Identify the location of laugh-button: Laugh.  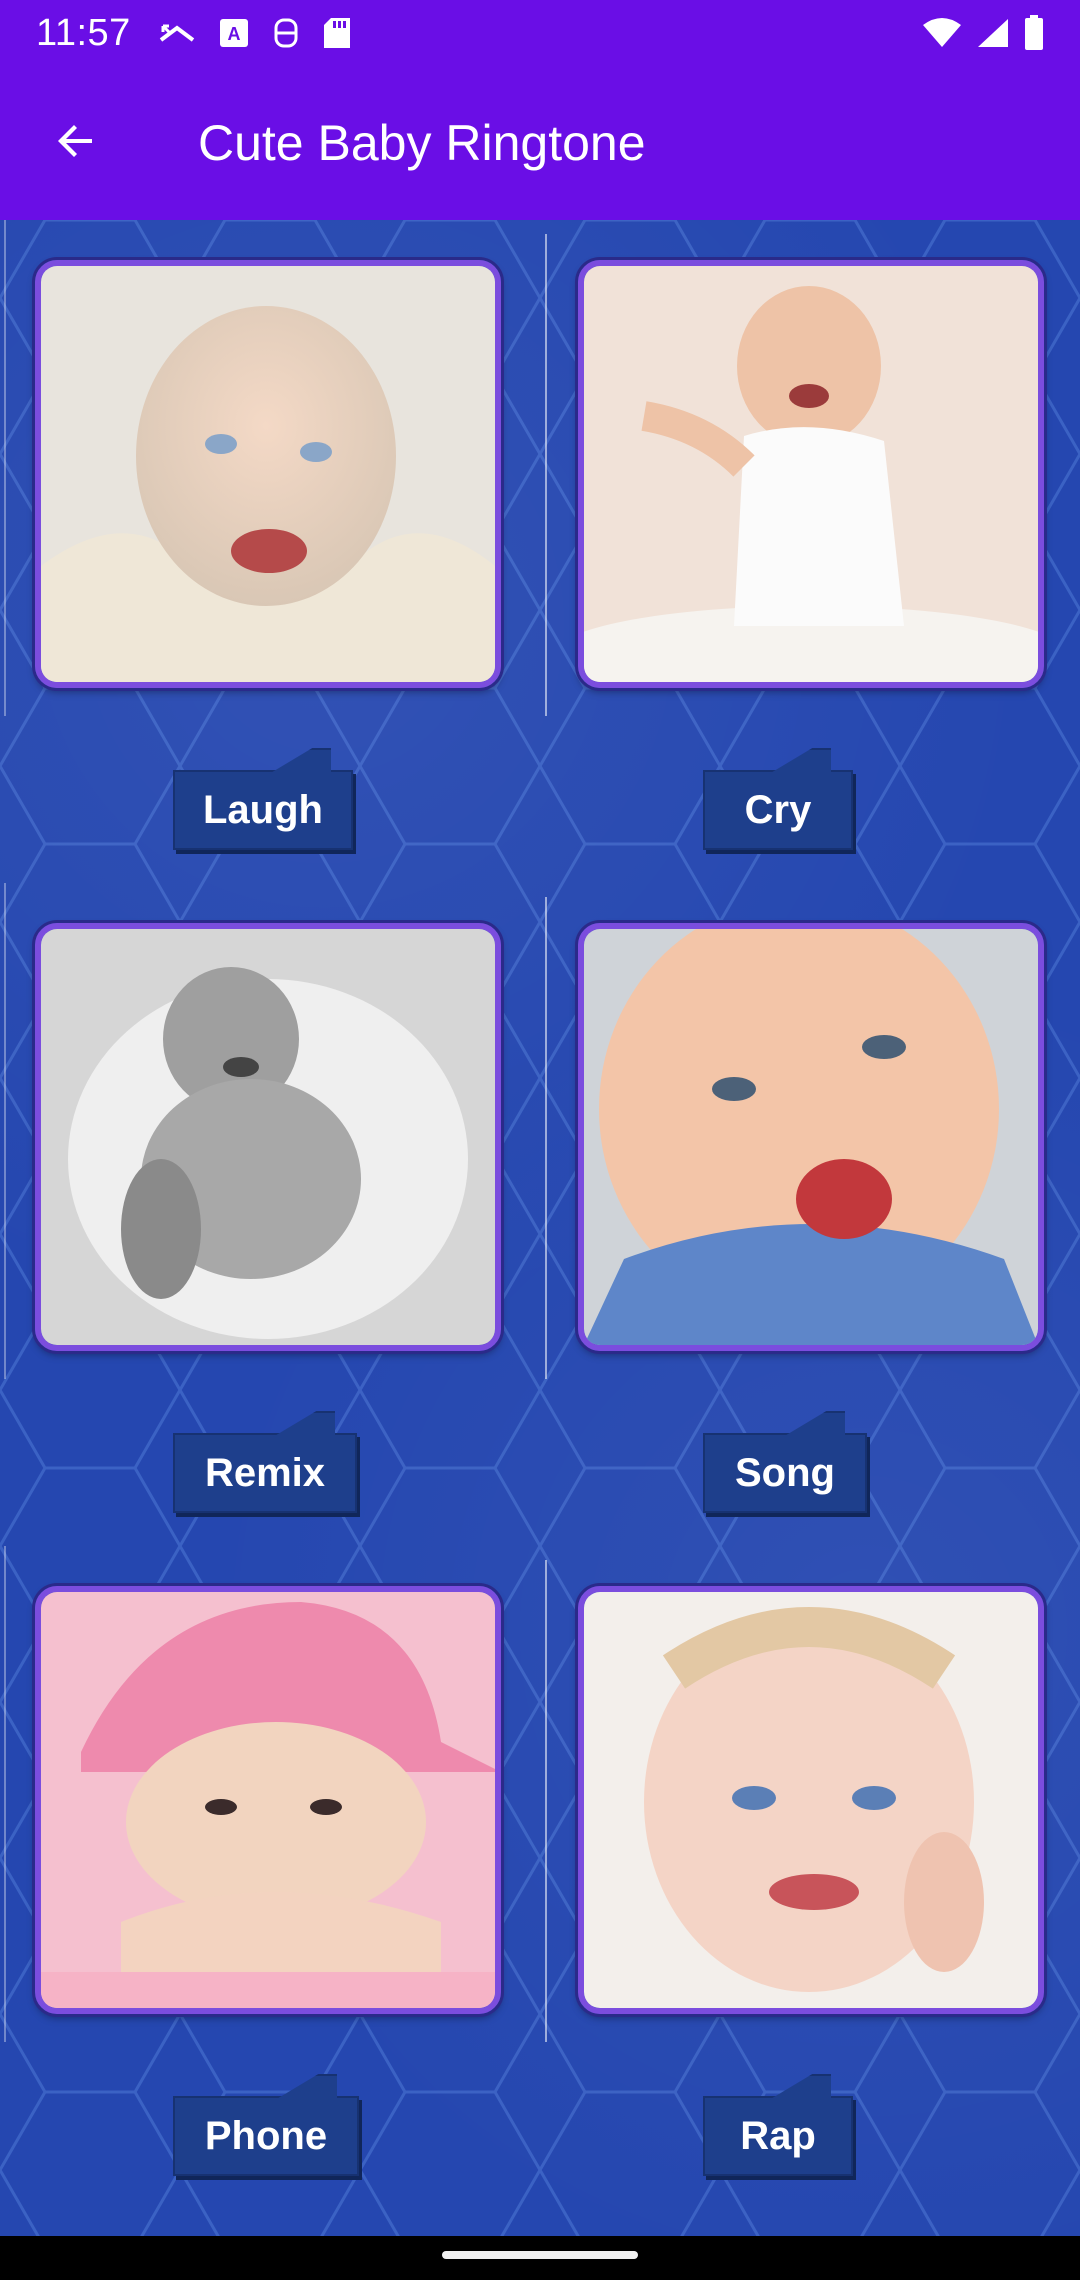
(263, 799).